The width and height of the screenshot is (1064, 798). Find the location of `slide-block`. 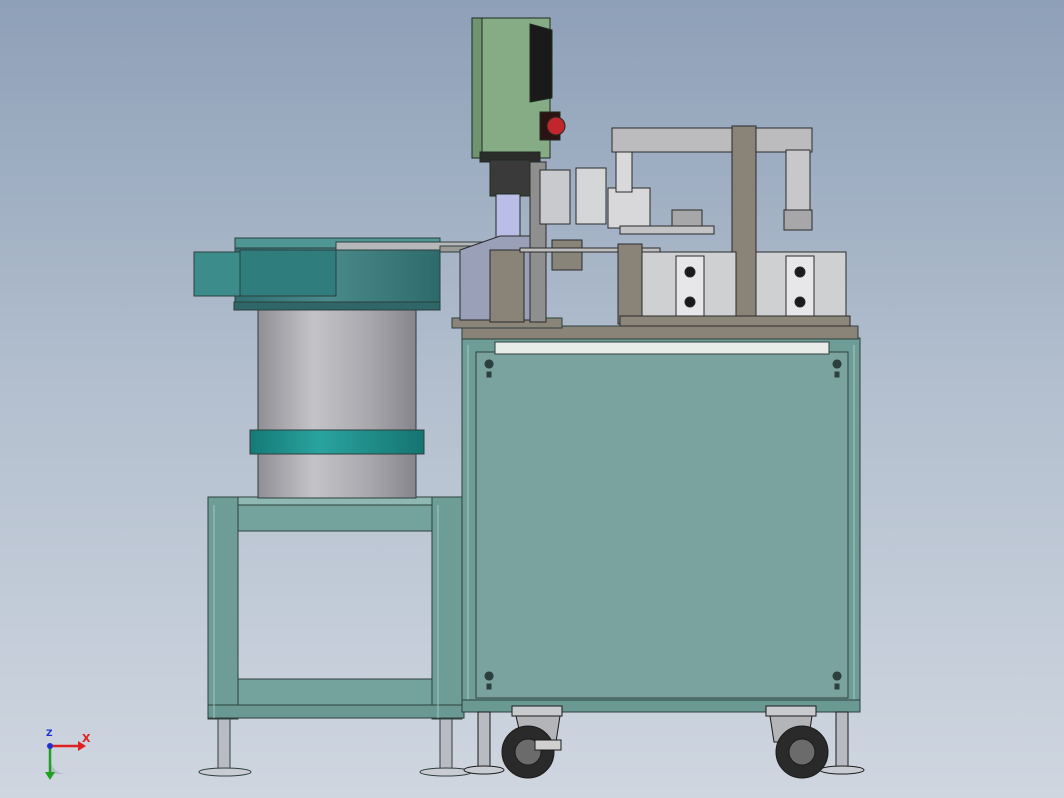

slide-block is located at coordinates (567, 255).